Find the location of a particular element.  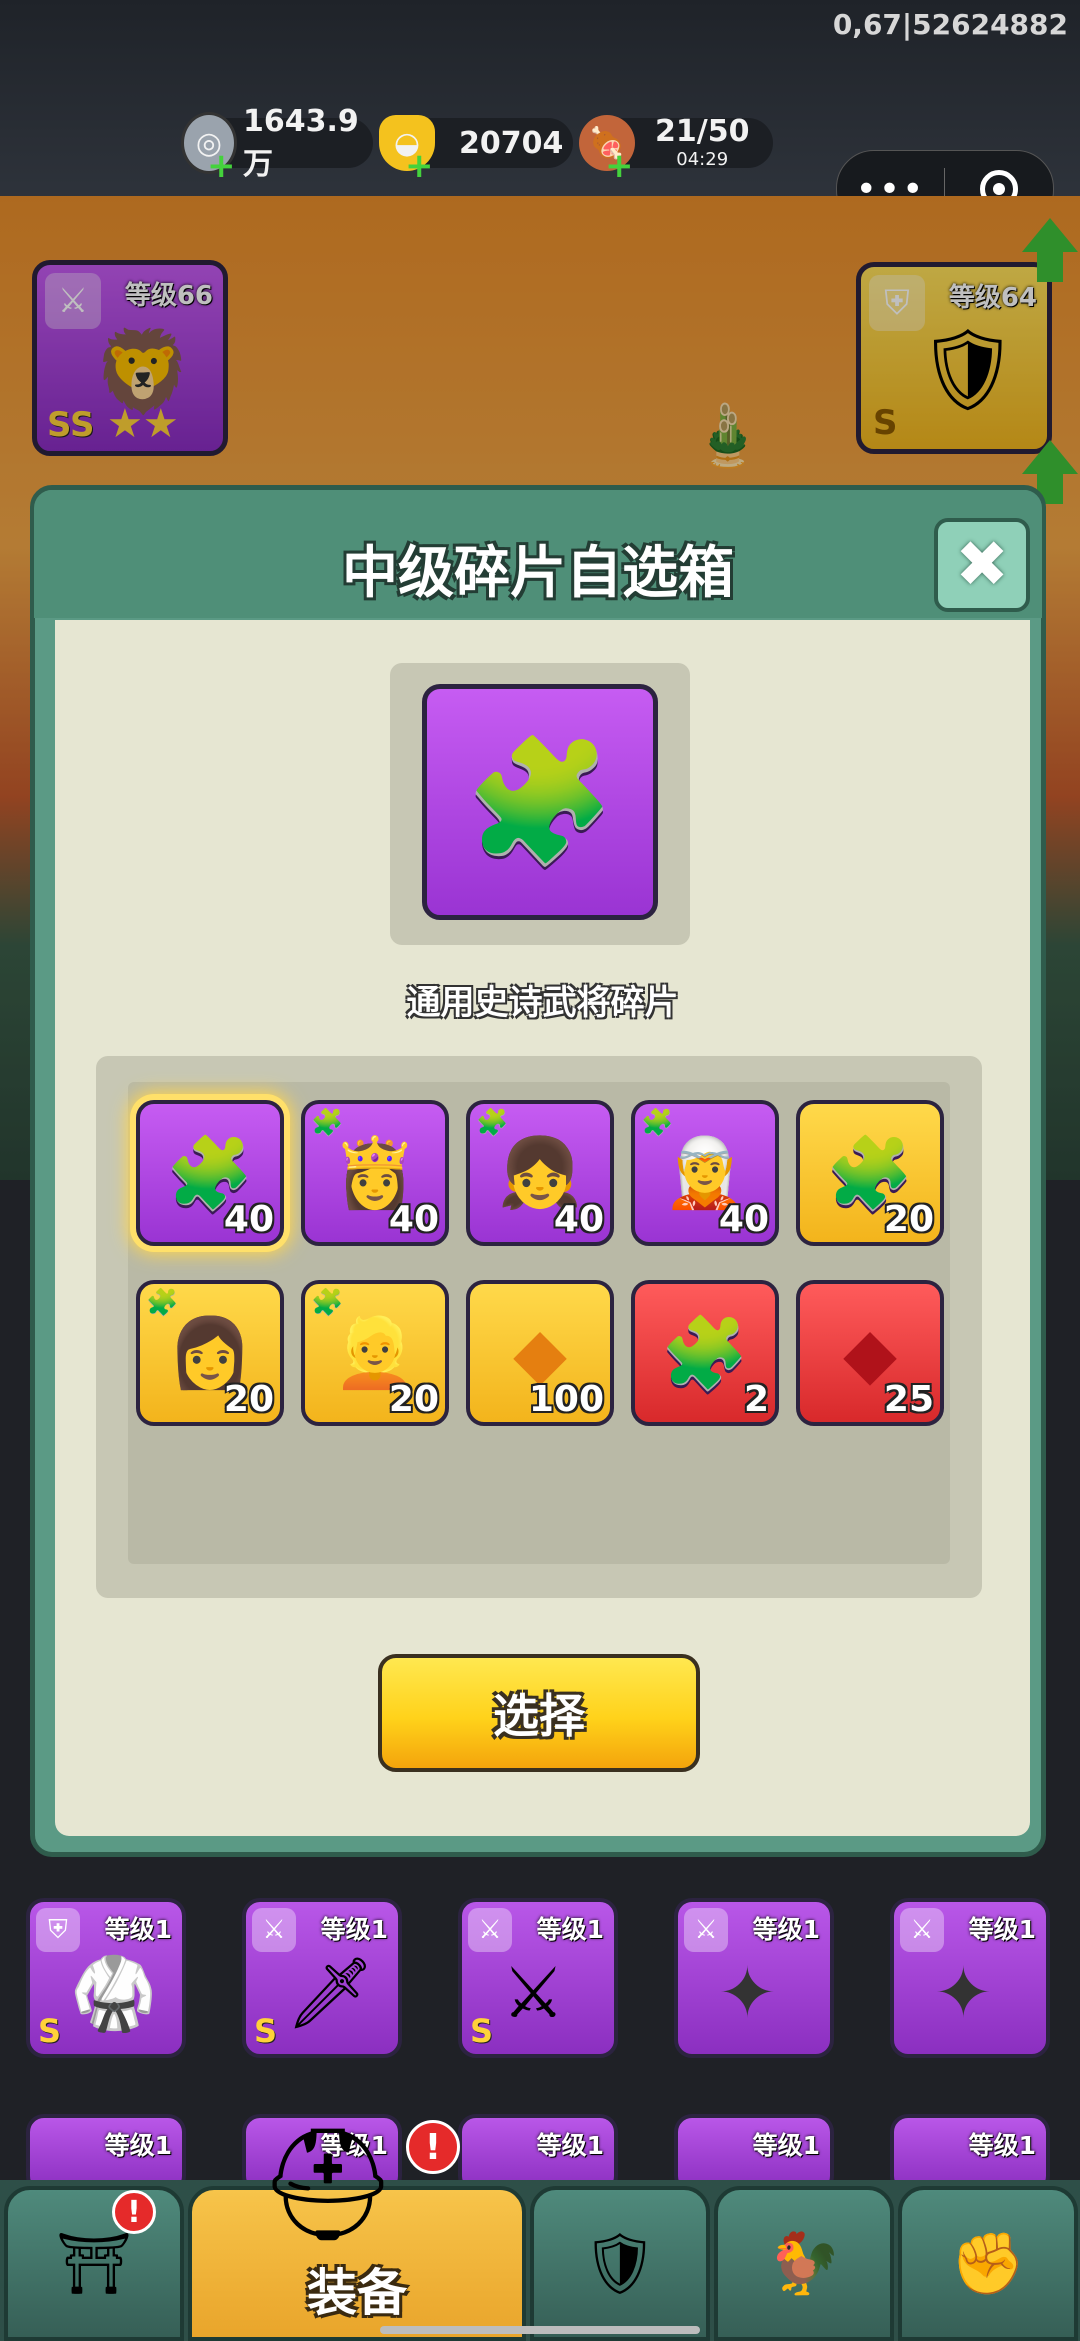

debug-id-text: 0,67|52624882 is located at coordinates (950, 24).